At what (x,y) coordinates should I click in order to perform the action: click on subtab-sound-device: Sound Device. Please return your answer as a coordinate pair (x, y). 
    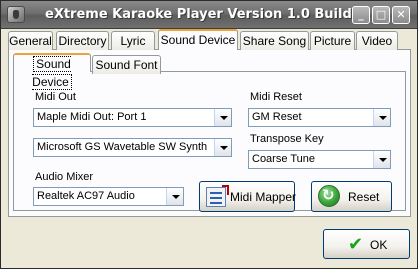
    Looking at the image, I should click on (52, 71).